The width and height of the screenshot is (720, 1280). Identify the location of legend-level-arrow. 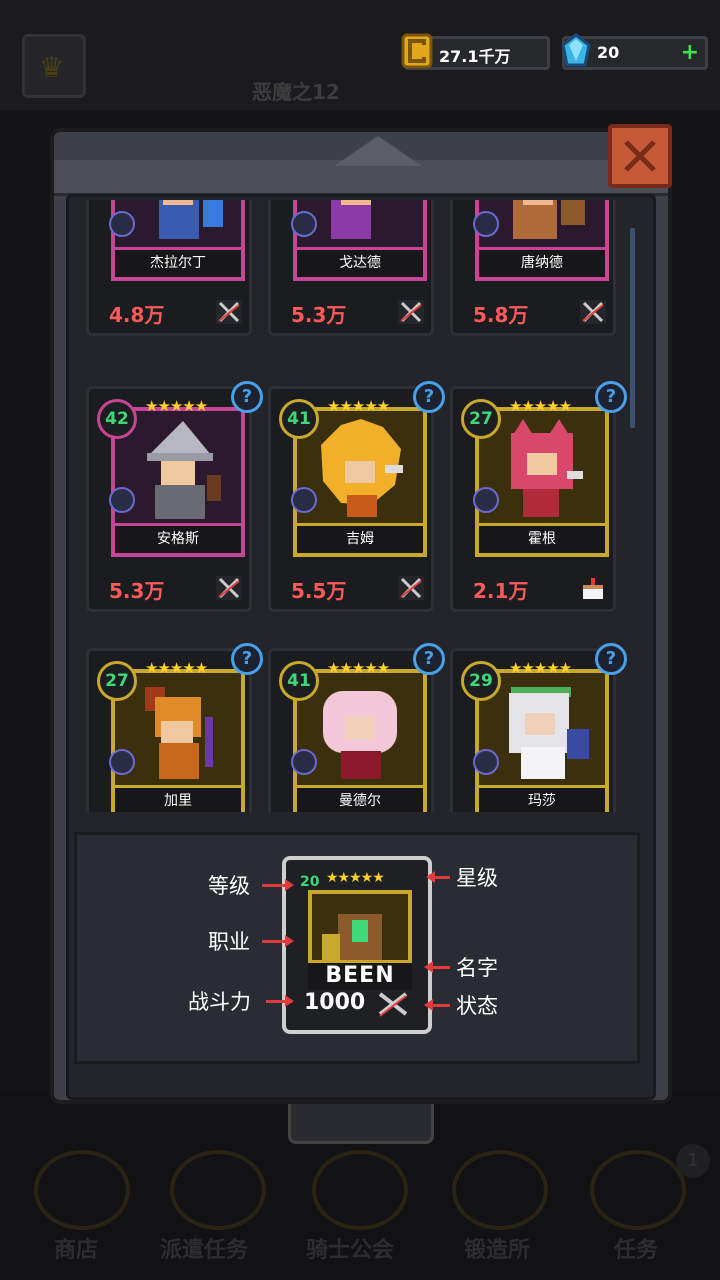
(278, 885).